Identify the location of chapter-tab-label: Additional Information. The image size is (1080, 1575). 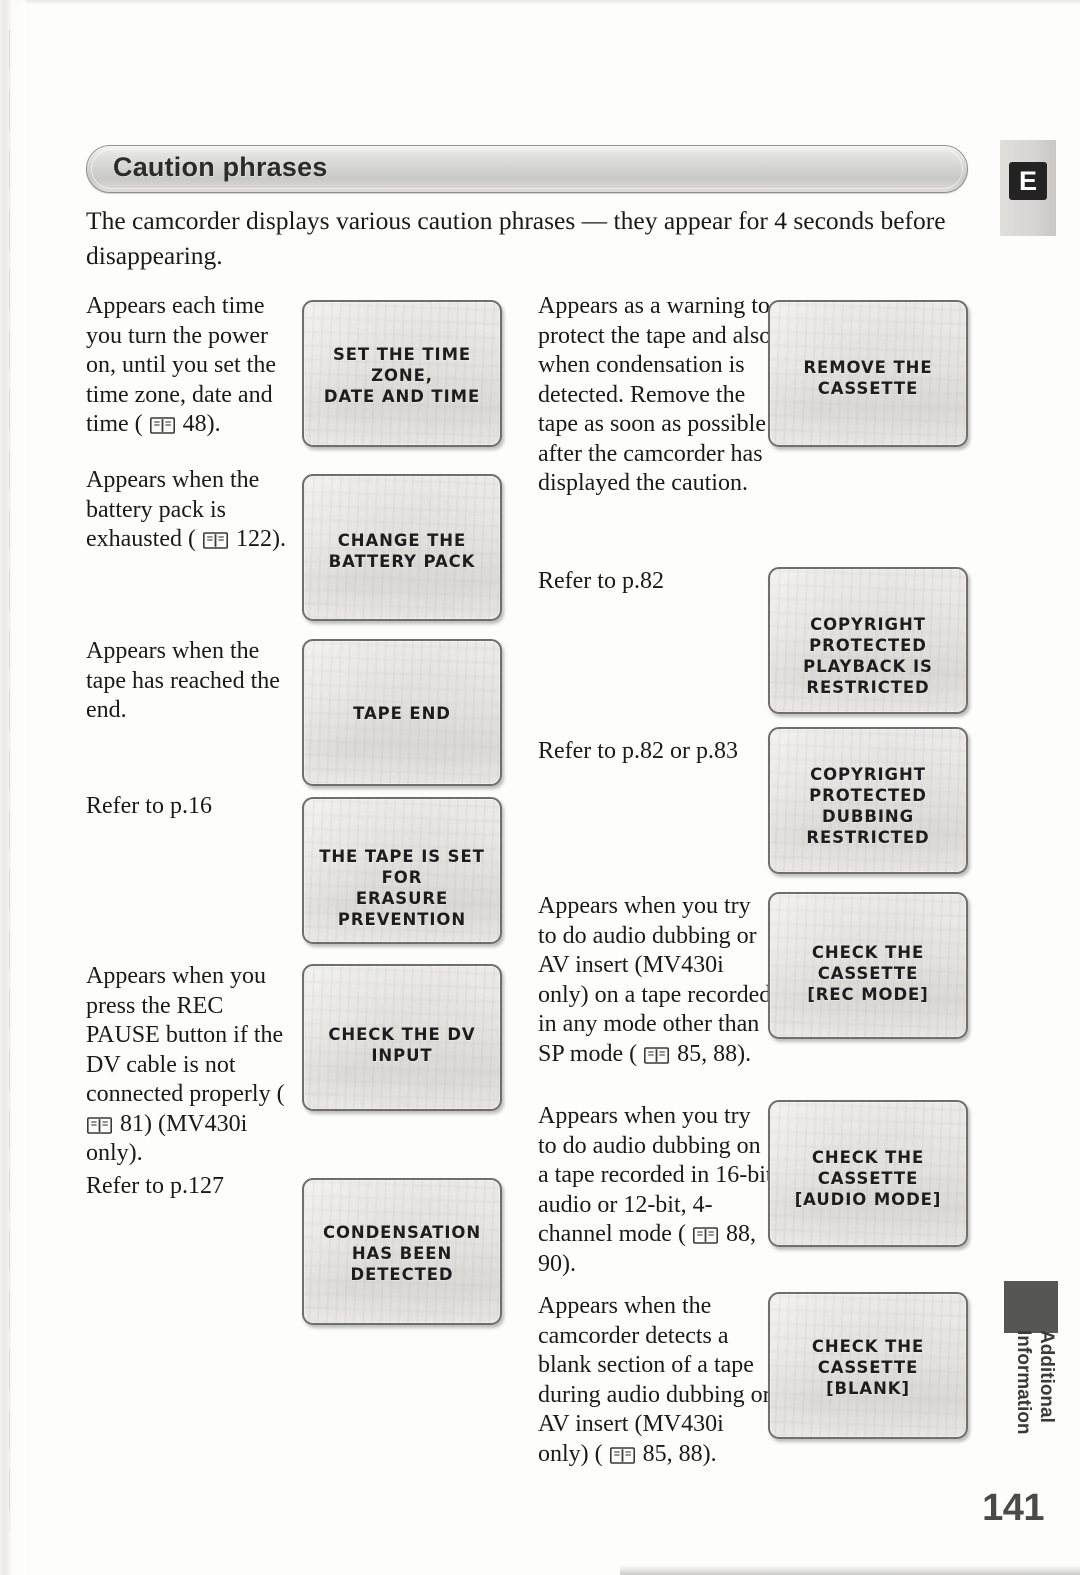
(1035, 1382).